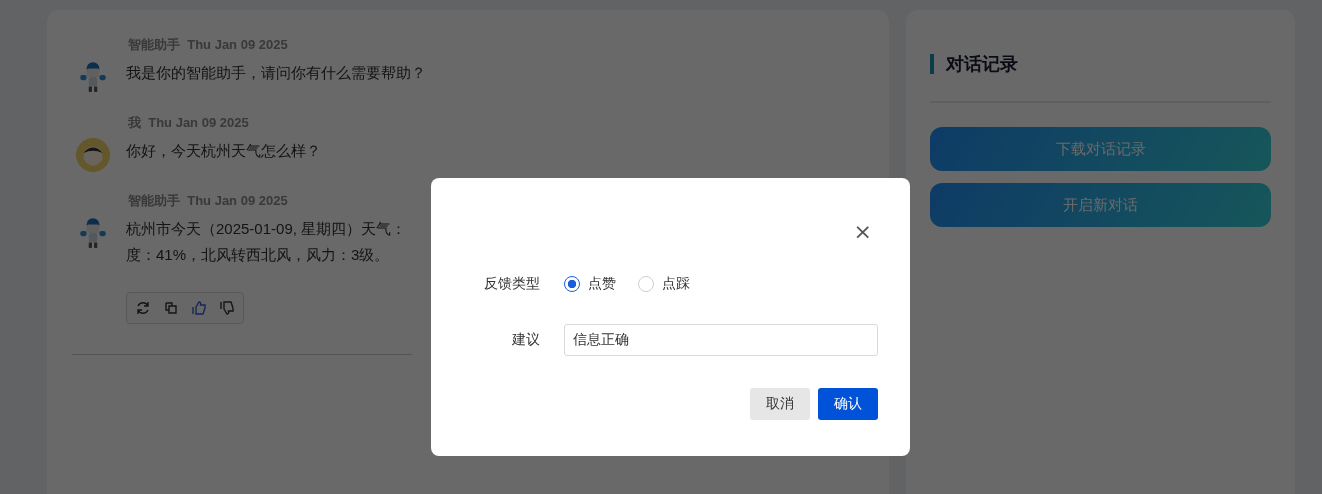 The width and height of the screenshot is (1322, 494). Describe the element at coordinates (780, 404) in the screenshot. I see `cancel-button: 取消` at that location.